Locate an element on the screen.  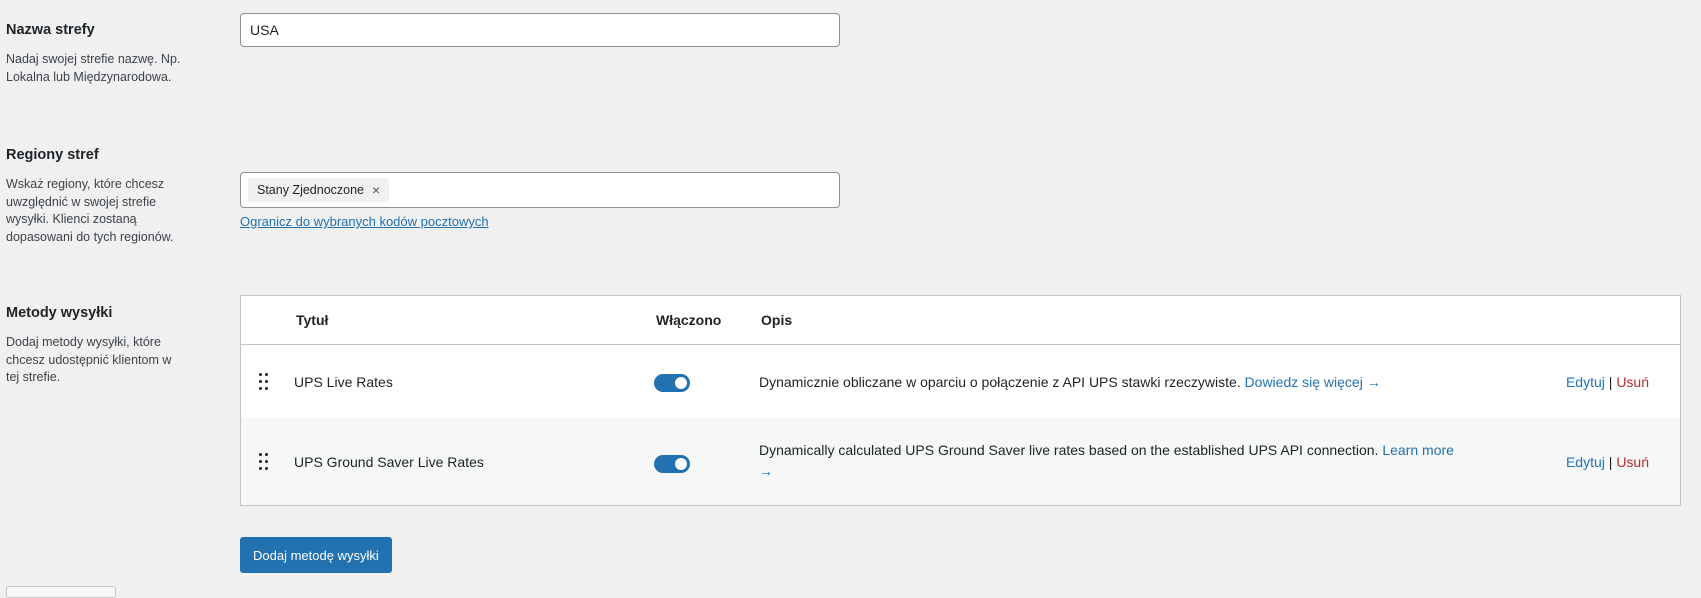
zone-regions-title: Regiony stref is located at coordinates (52, 155).